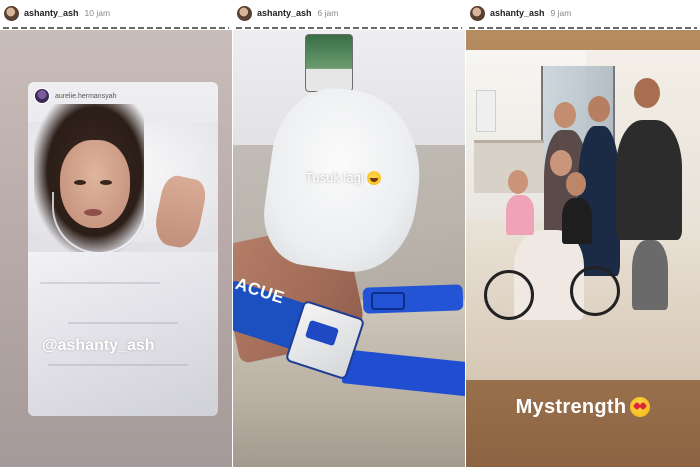 The height and width of the screenshot is (467, 700). Describe the element at coordinates (98, 346) in the screenshot. I see `mention-sticker: @ashanty_ash` at that location.